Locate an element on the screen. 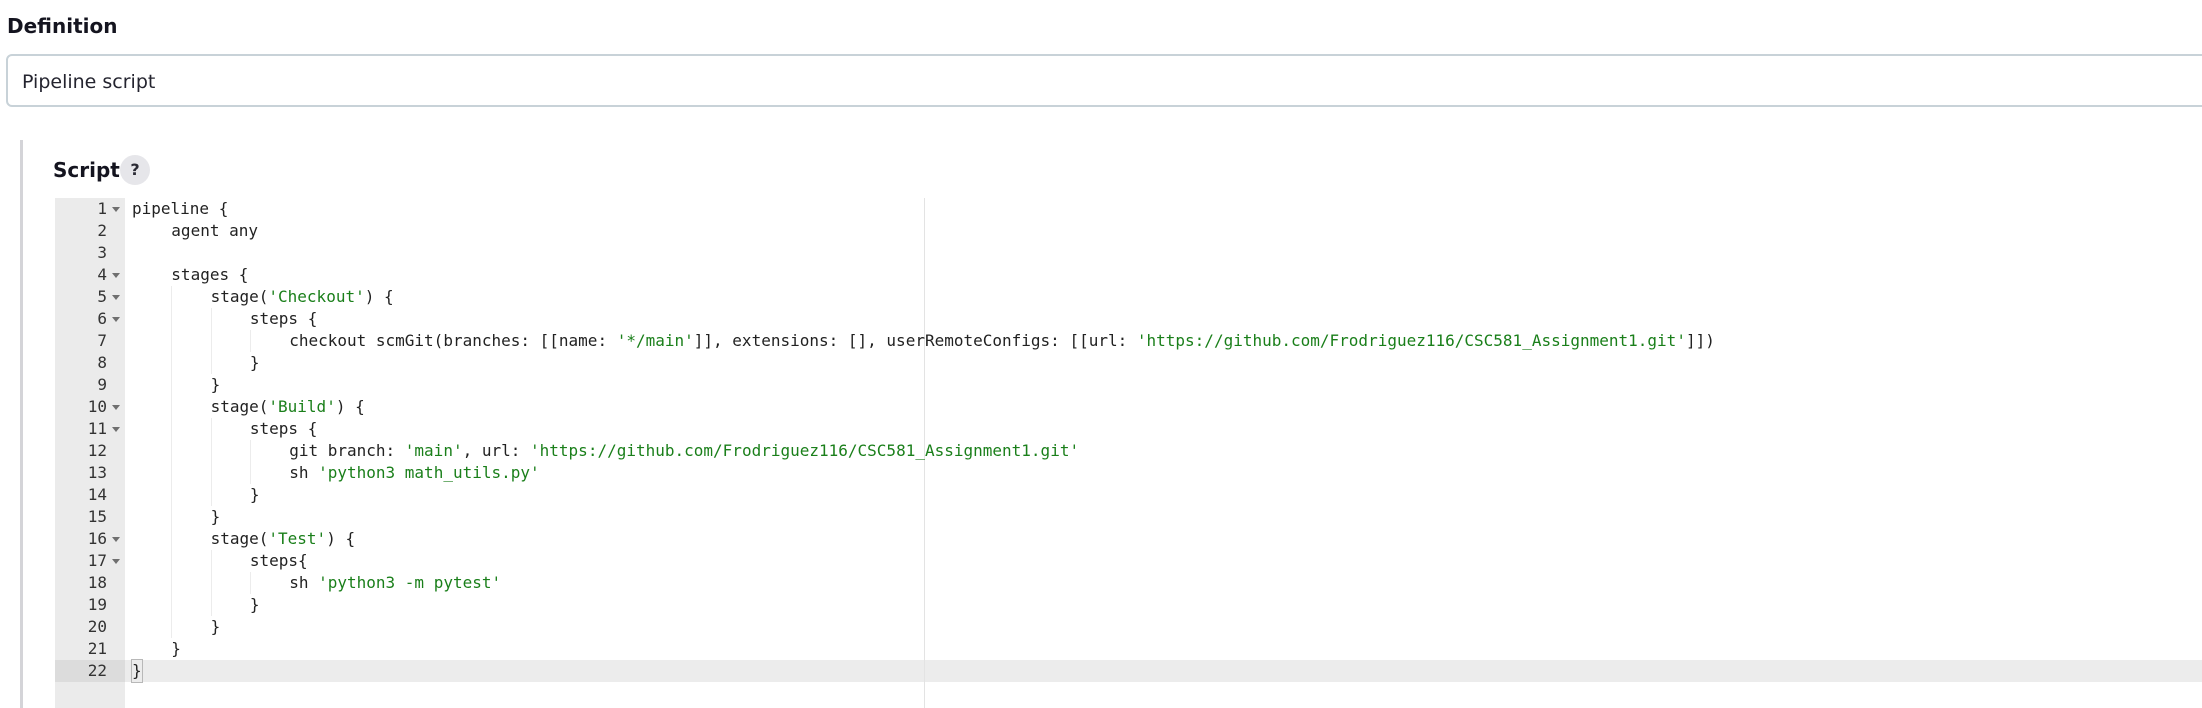  code-line: 13 sh 'python3 math_utils.py' is located at coordinates (1128, 473).